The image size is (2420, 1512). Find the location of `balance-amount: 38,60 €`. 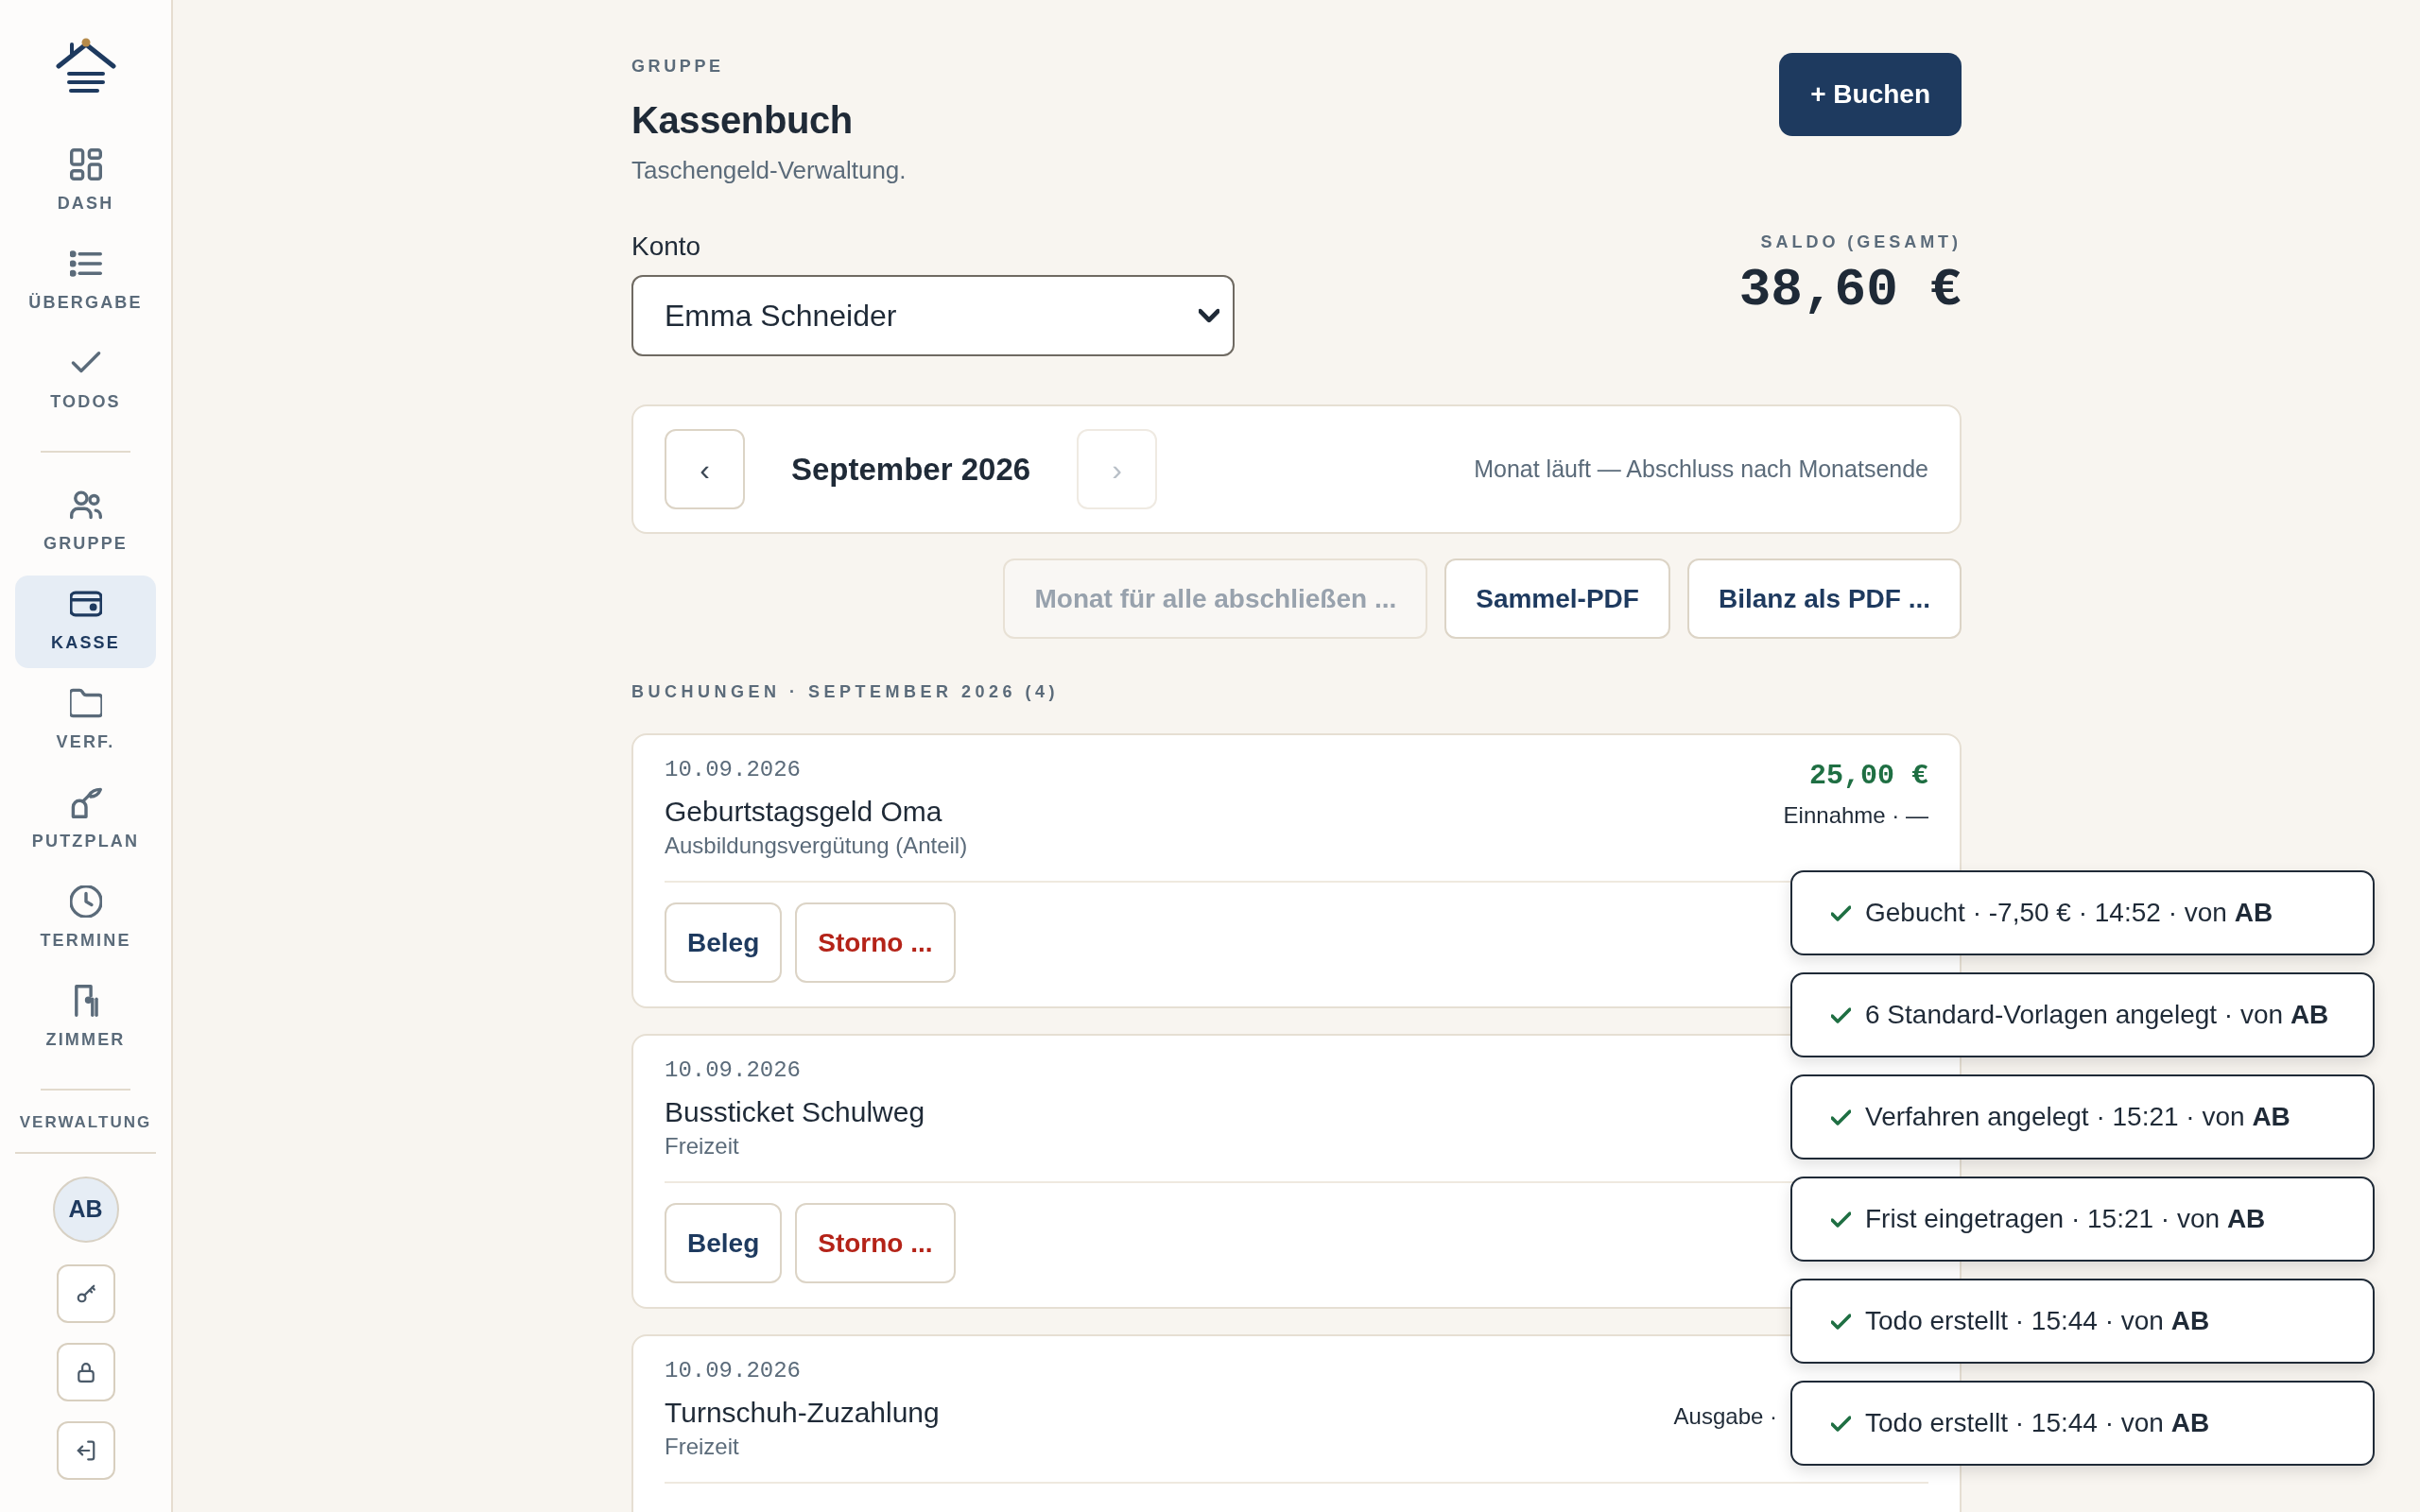

balance-amount: 38,60 € is located at coordinates (1850, 290).